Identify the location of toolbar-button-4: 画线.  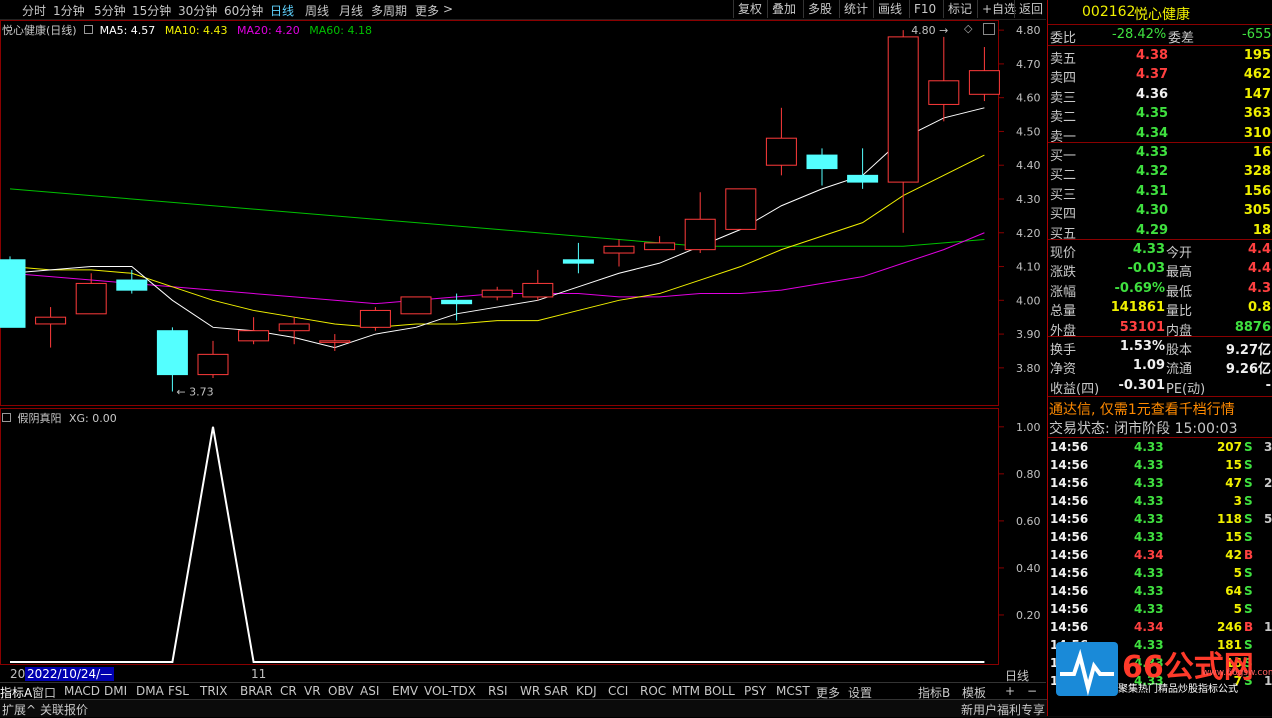
(889, 9).